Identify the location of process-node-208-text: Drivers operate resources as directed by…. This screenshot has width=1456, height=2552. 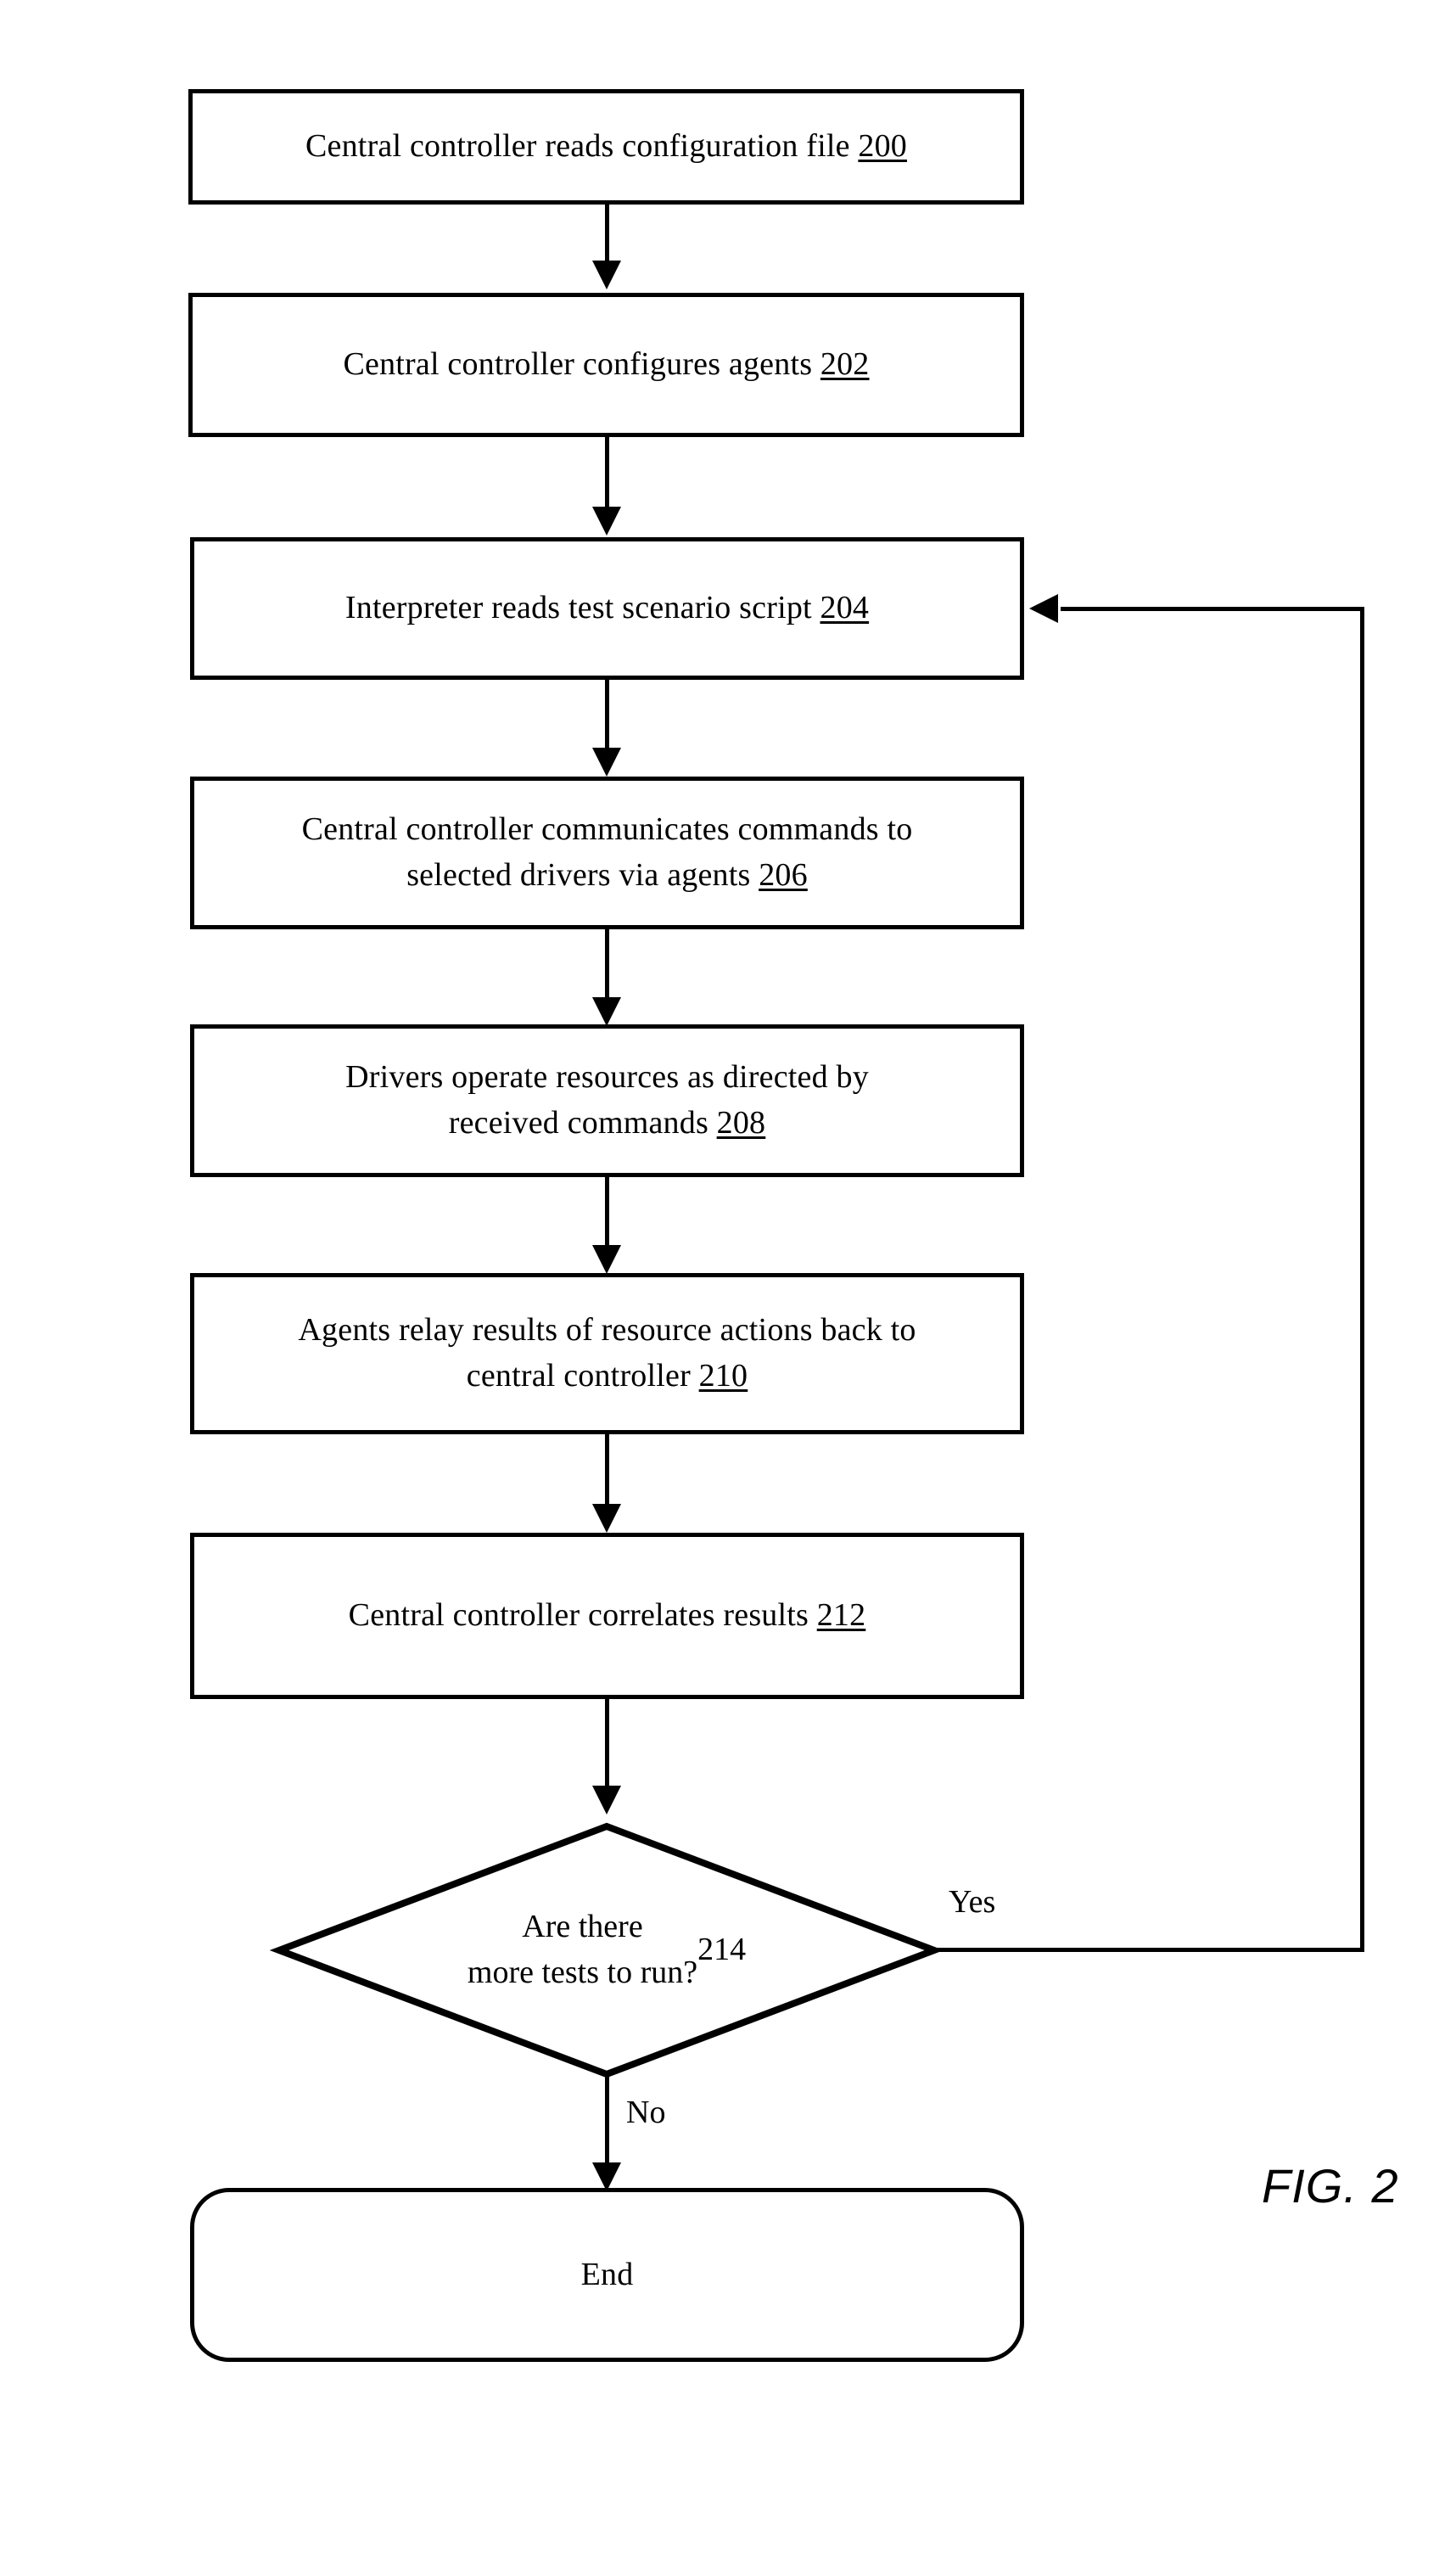
(607, 1100).